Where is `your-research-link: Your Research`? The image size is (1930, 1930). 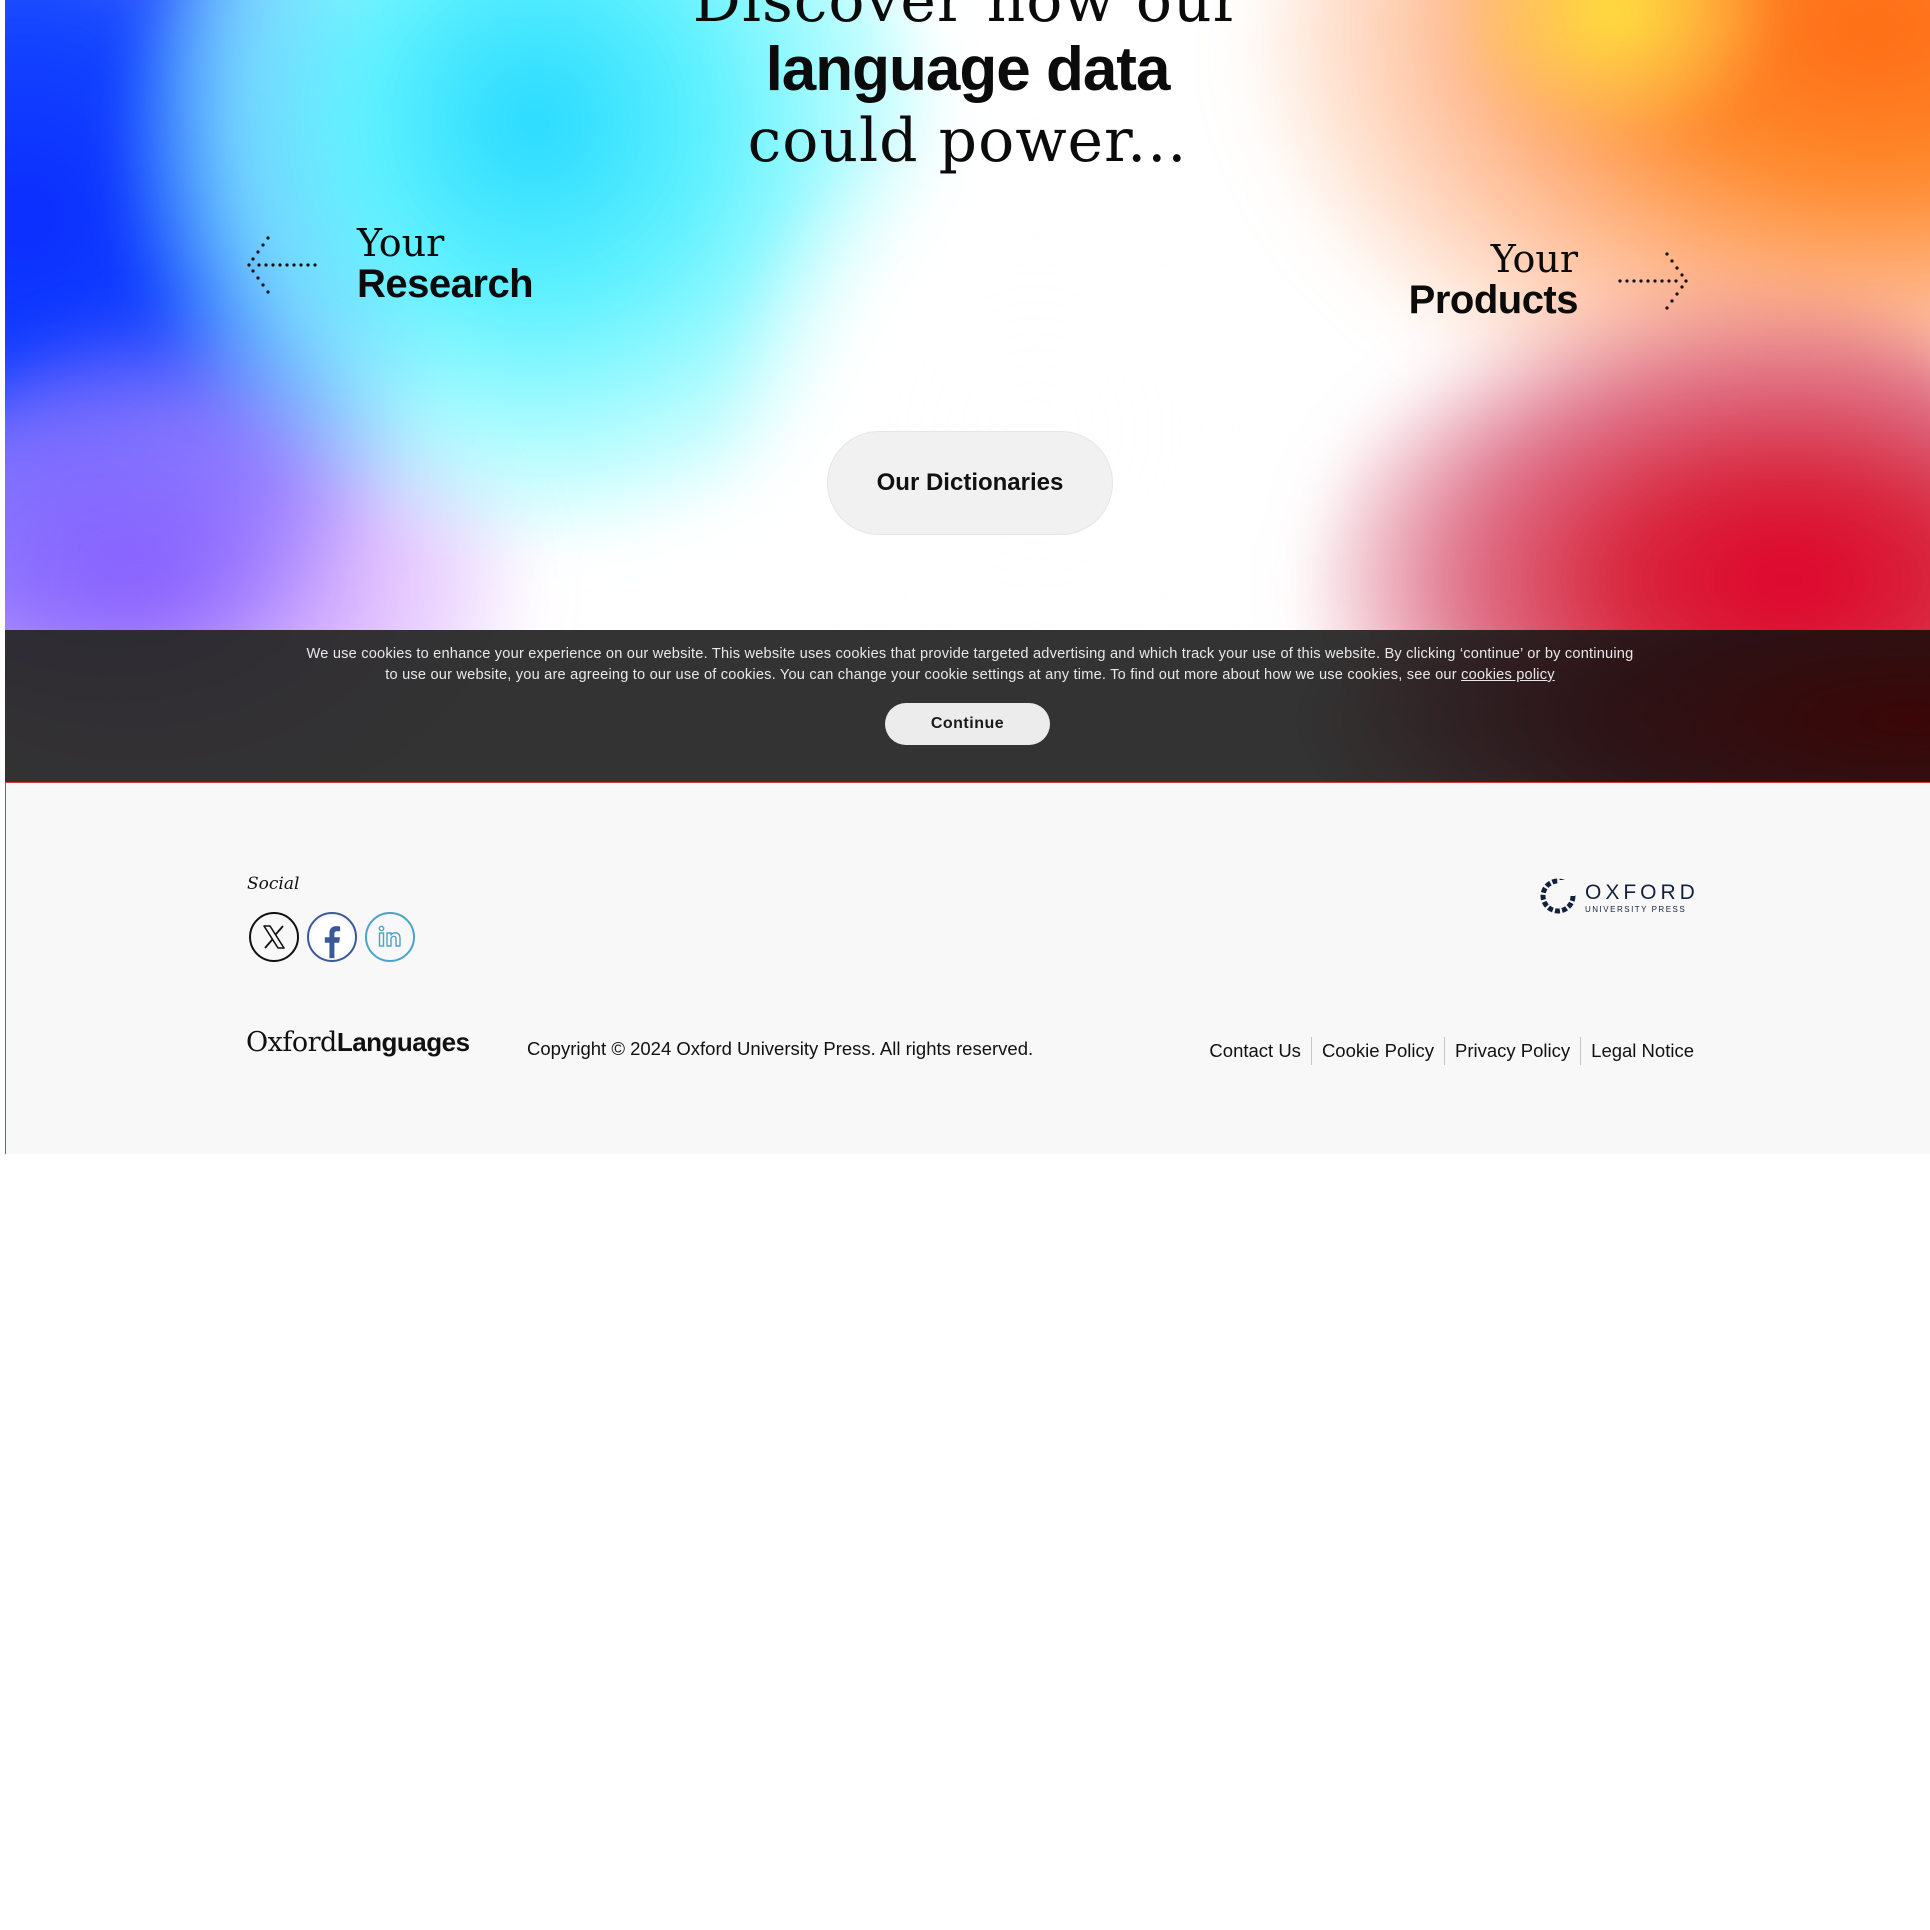 your-research-link: Your Research is located at coordinates (389, 263).